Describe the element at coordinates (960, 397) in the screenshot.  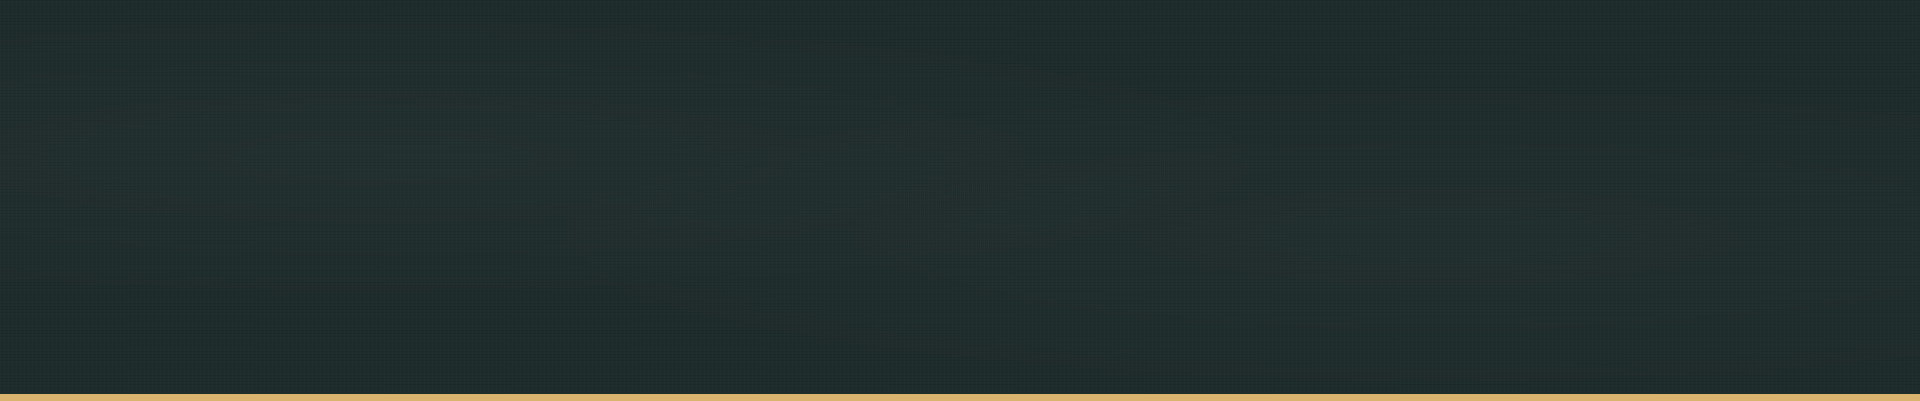
I see `banner-accent-border` at that location.